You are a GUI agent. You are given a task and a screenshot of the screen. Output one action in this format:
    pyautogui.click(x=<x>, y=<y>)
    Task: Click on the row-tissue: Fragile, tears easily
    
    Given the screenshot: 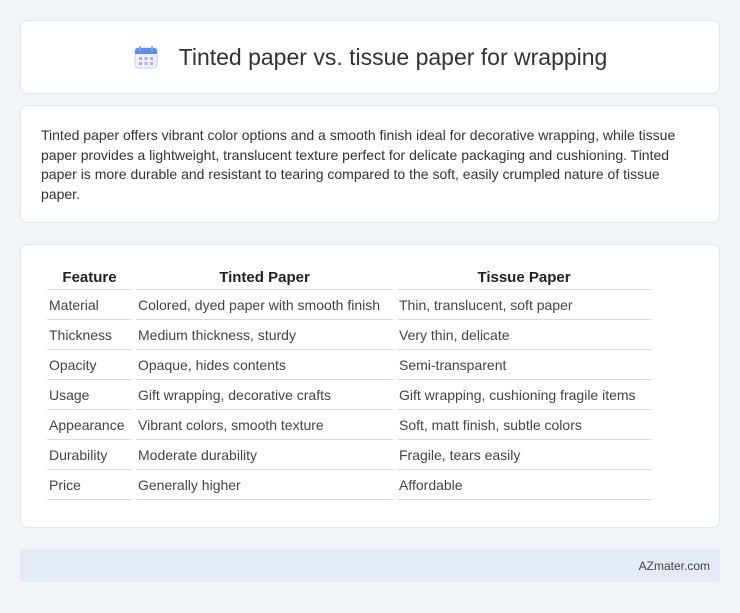 What is the action you would take?
    pyautogui.click(x=524, y=455)
    